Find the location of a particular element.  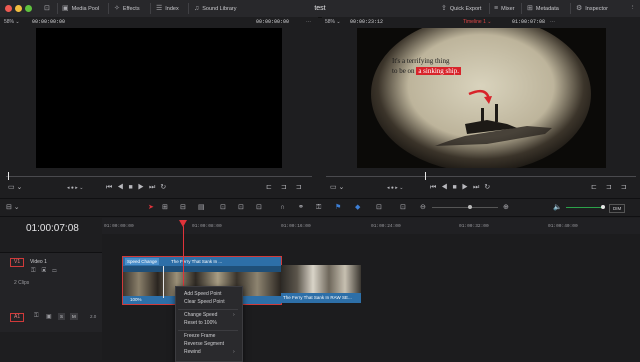

close-window-button is located at coordinates (8, 8).